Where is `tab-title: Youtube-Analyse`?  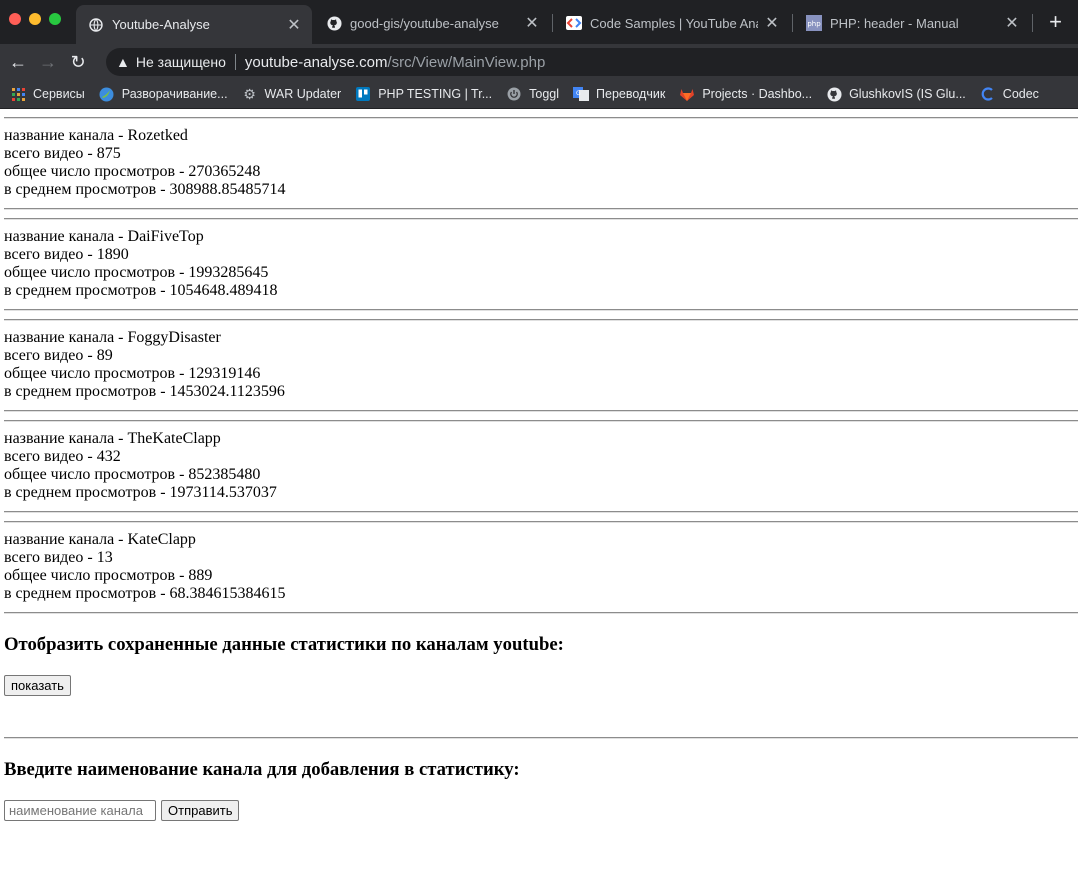 tab-title: Youtube-Analyse is located at coordinates (161, 24).